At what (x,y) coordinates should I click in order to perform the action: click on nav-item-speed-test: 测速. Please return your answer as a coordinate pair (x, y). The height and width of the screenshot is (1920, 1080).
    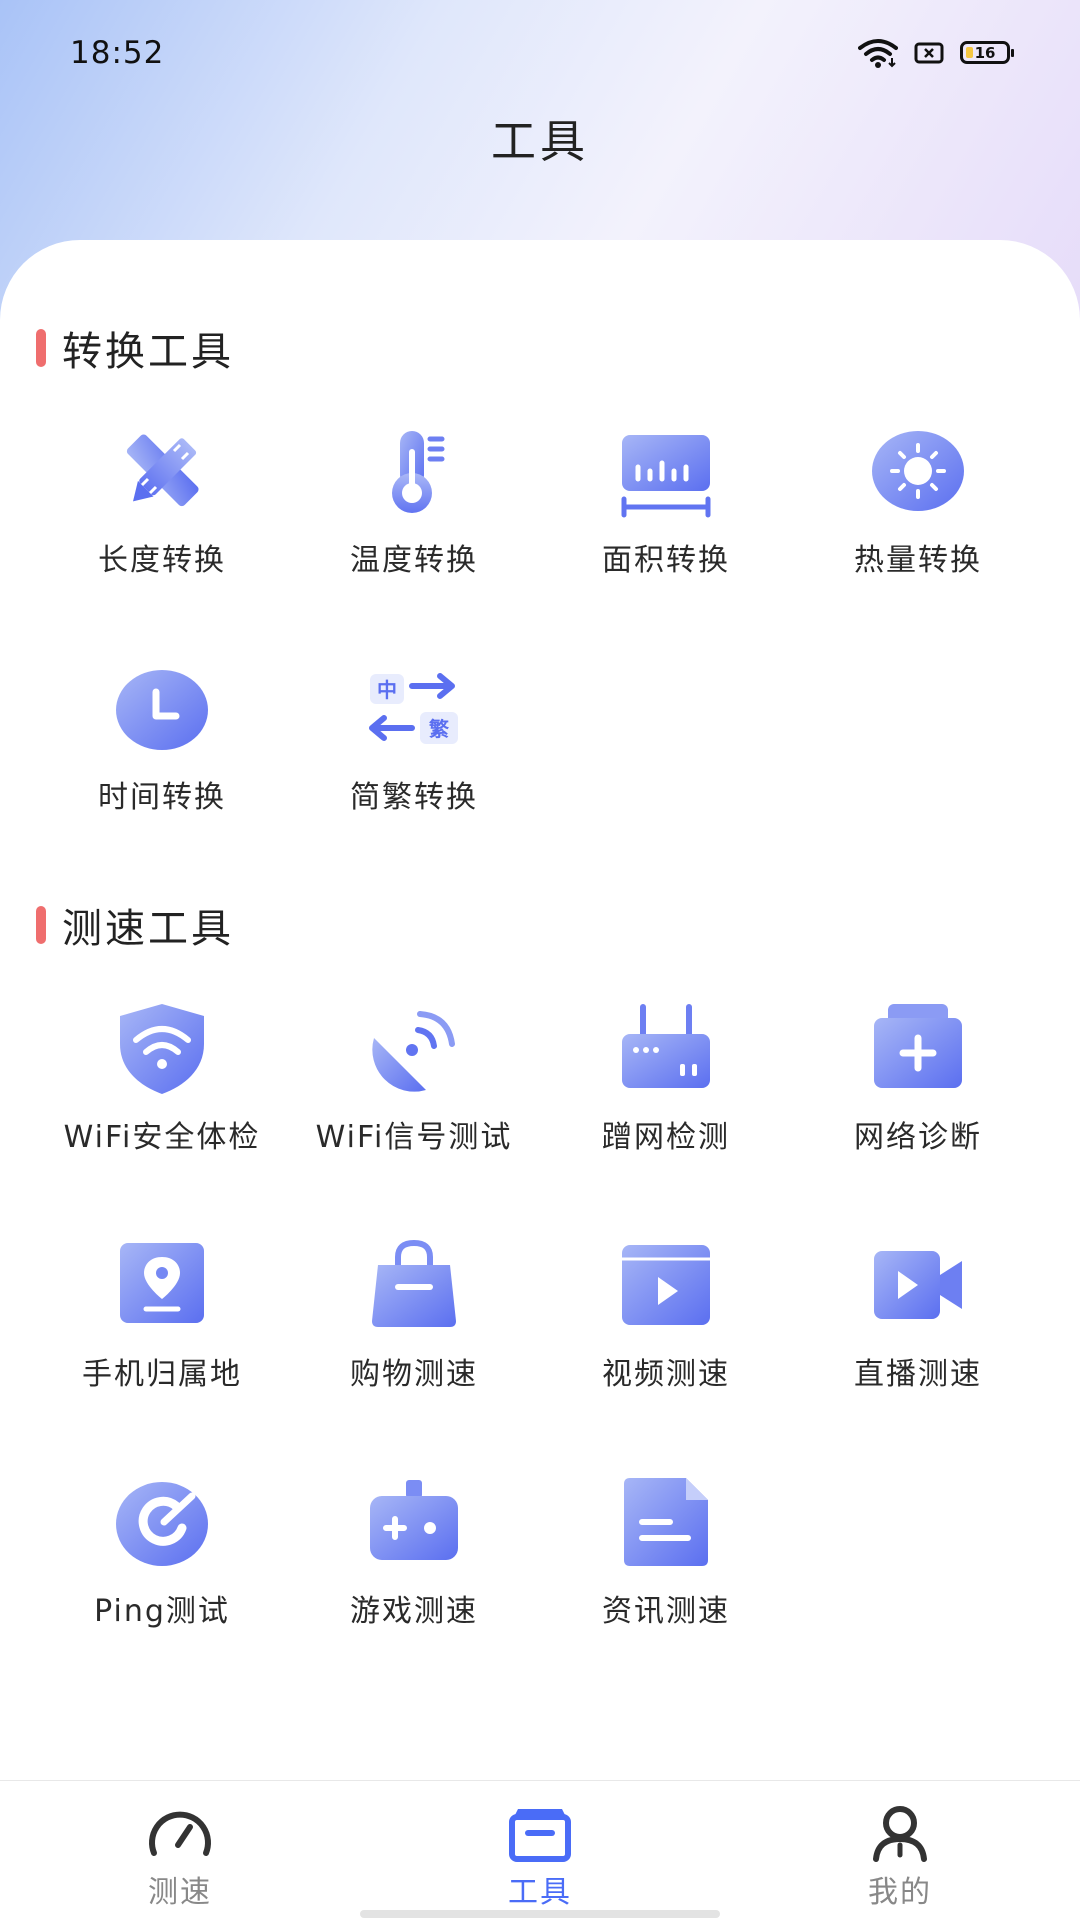
    Looking at the image, I should click on (180, 1846).